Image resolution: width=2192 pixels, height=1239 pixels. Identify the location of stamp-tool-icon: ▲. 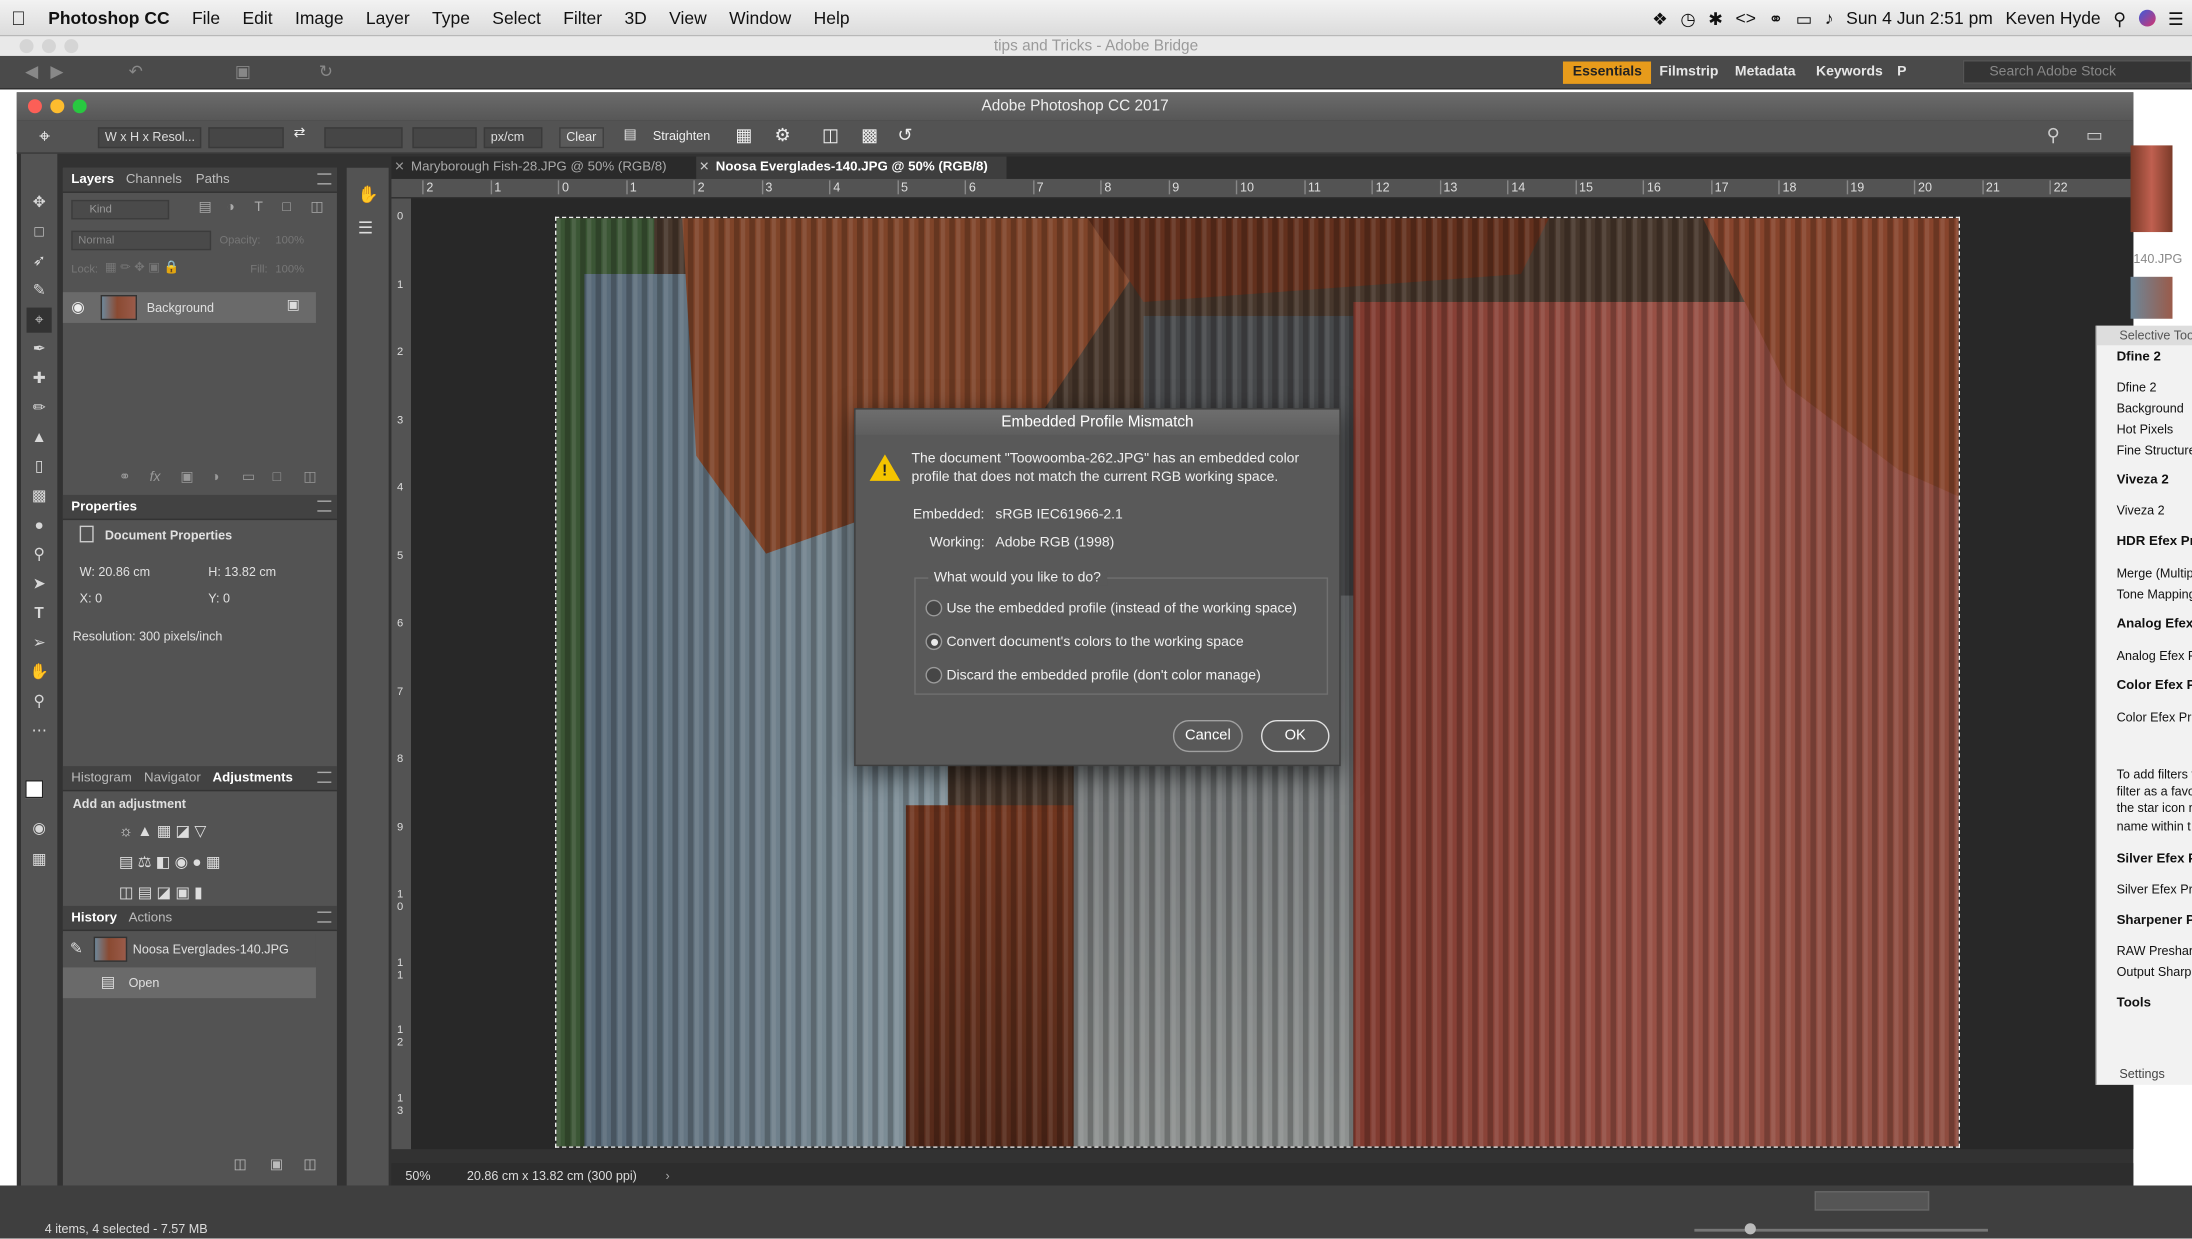
(39, 437).